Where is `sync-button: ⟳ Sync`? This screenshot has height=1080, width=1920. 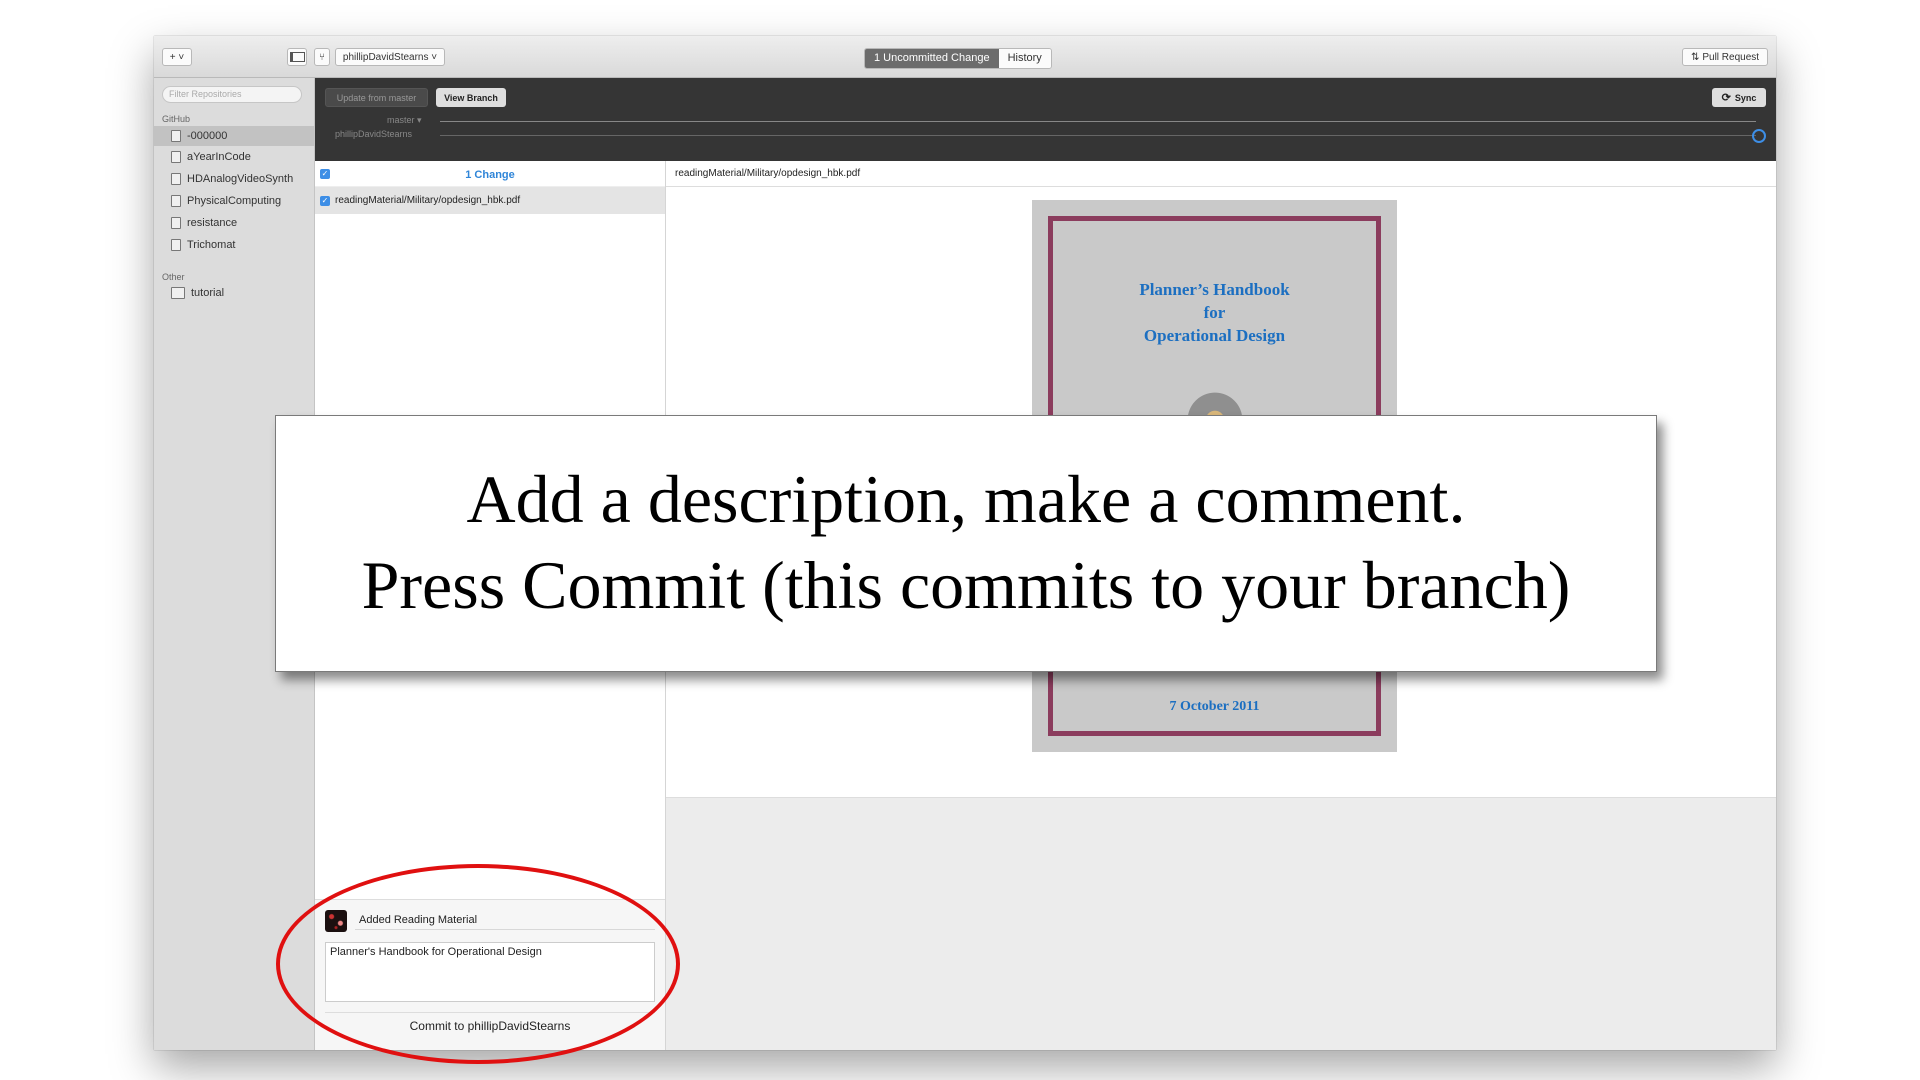 sync-button: ⟳ Sync is located at coordinates (1739, 97).